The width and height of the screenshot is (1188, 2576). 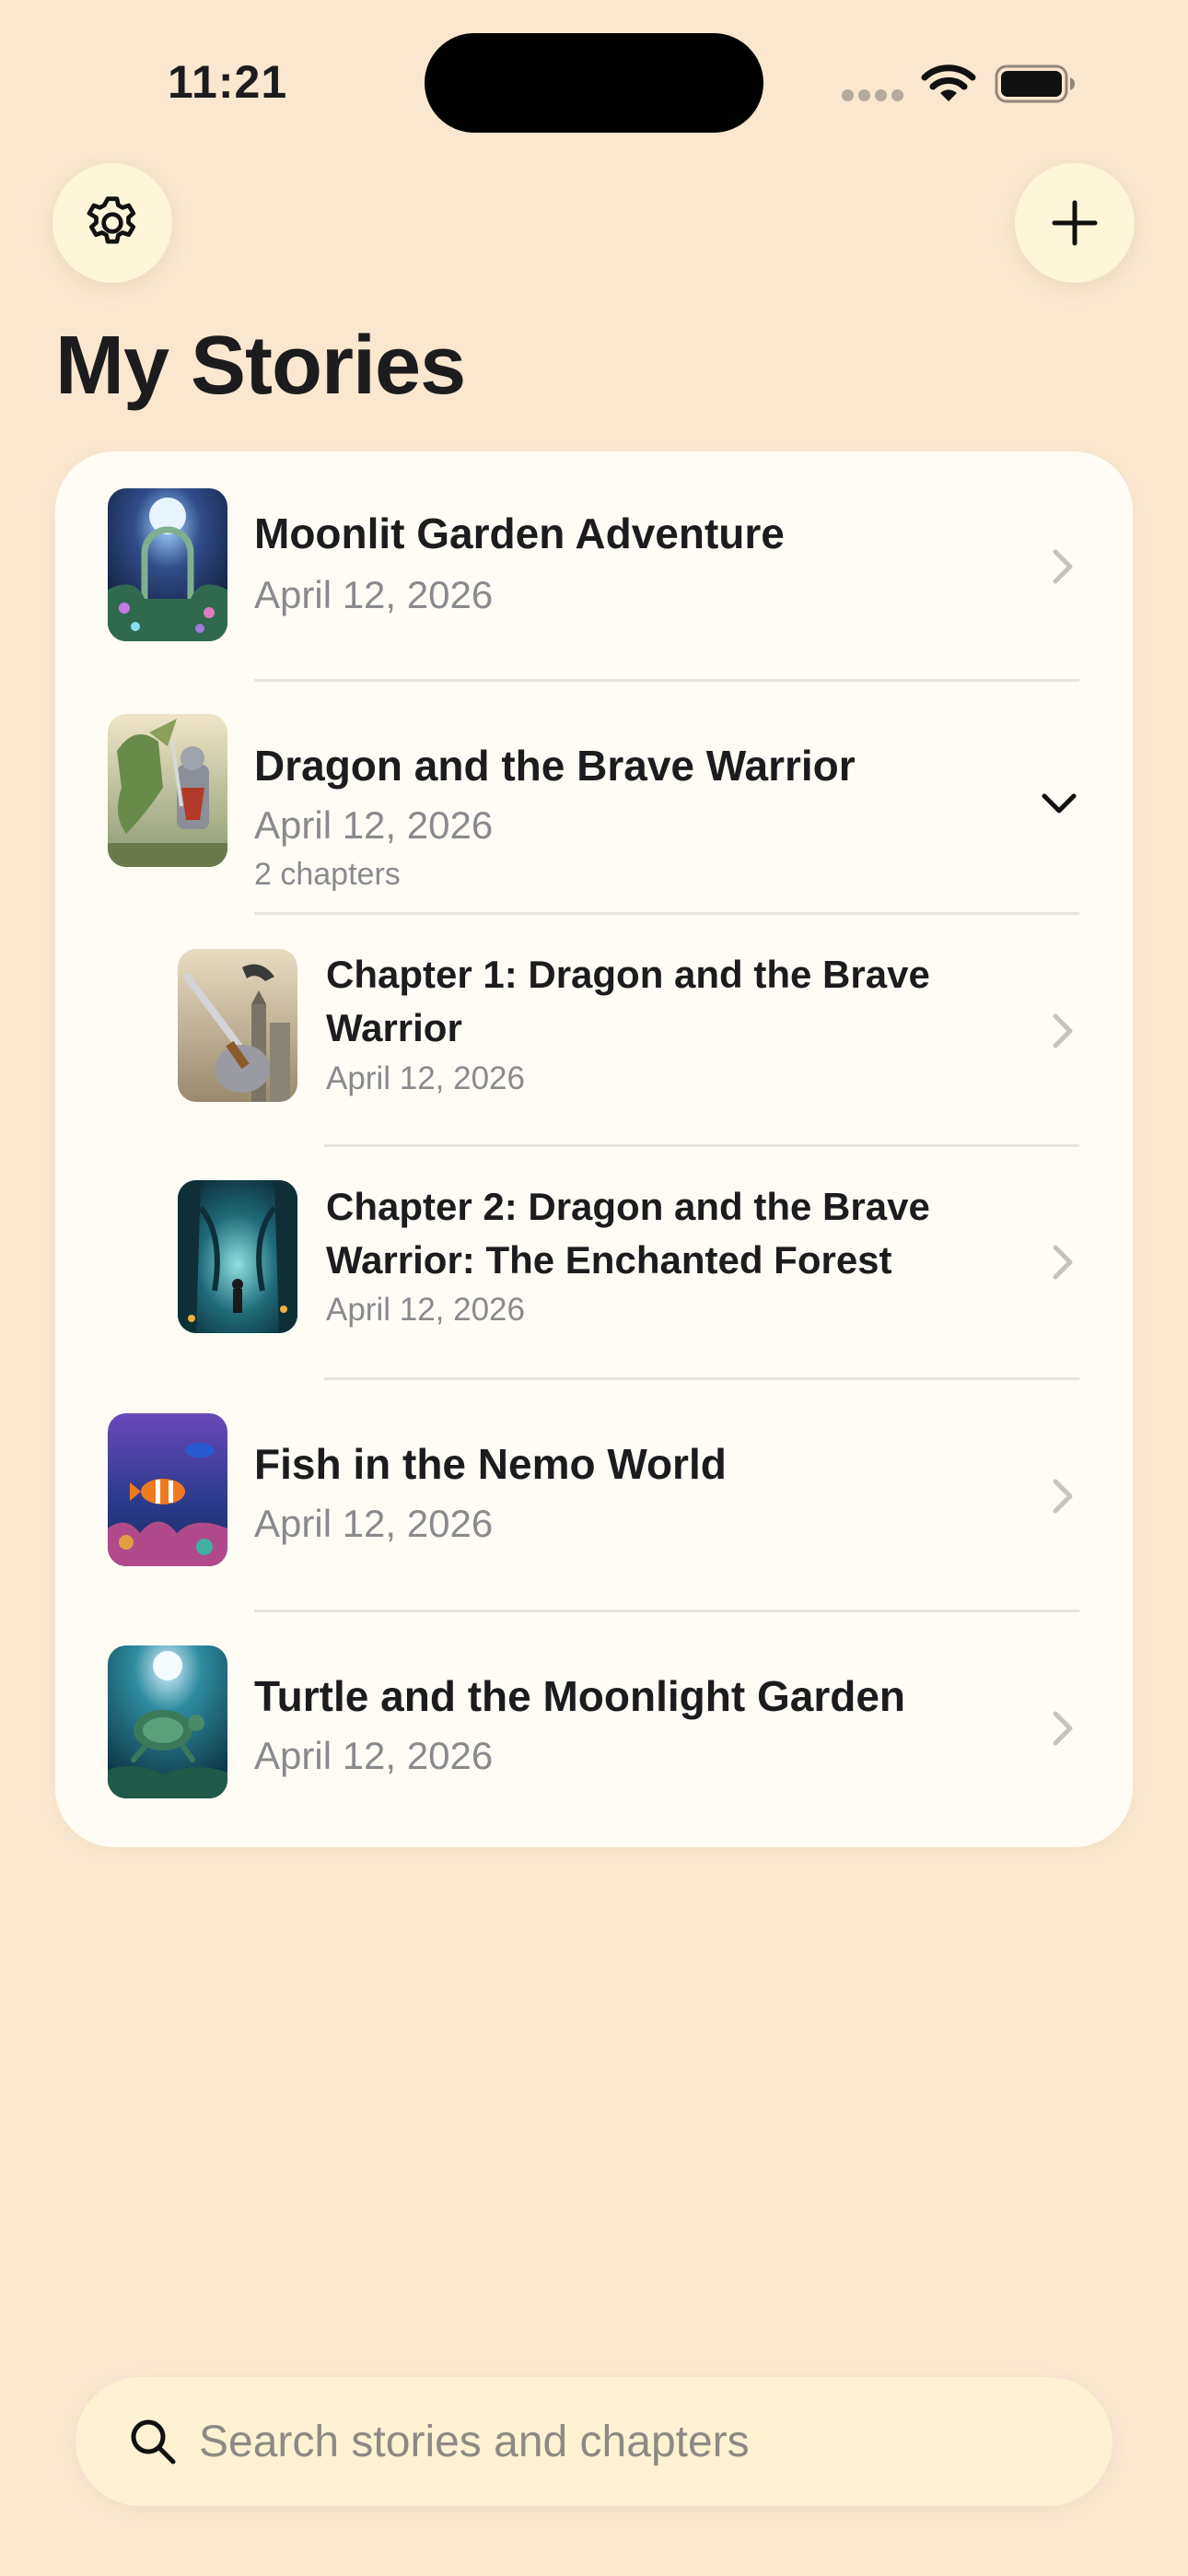 I want to click on settings-button, so click(x=112, y=223).